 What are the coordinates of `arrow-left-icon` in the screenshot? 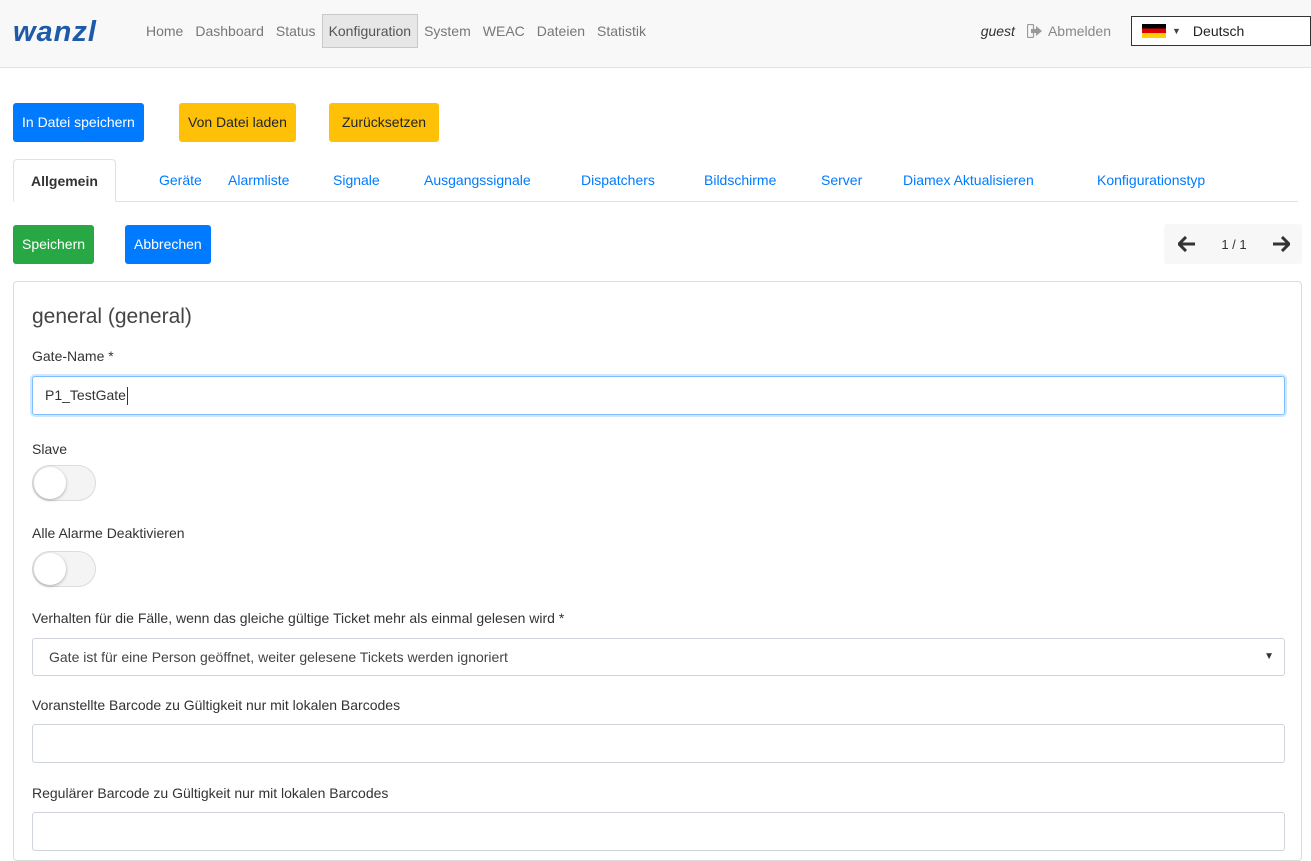 It's located at (1186, 244).